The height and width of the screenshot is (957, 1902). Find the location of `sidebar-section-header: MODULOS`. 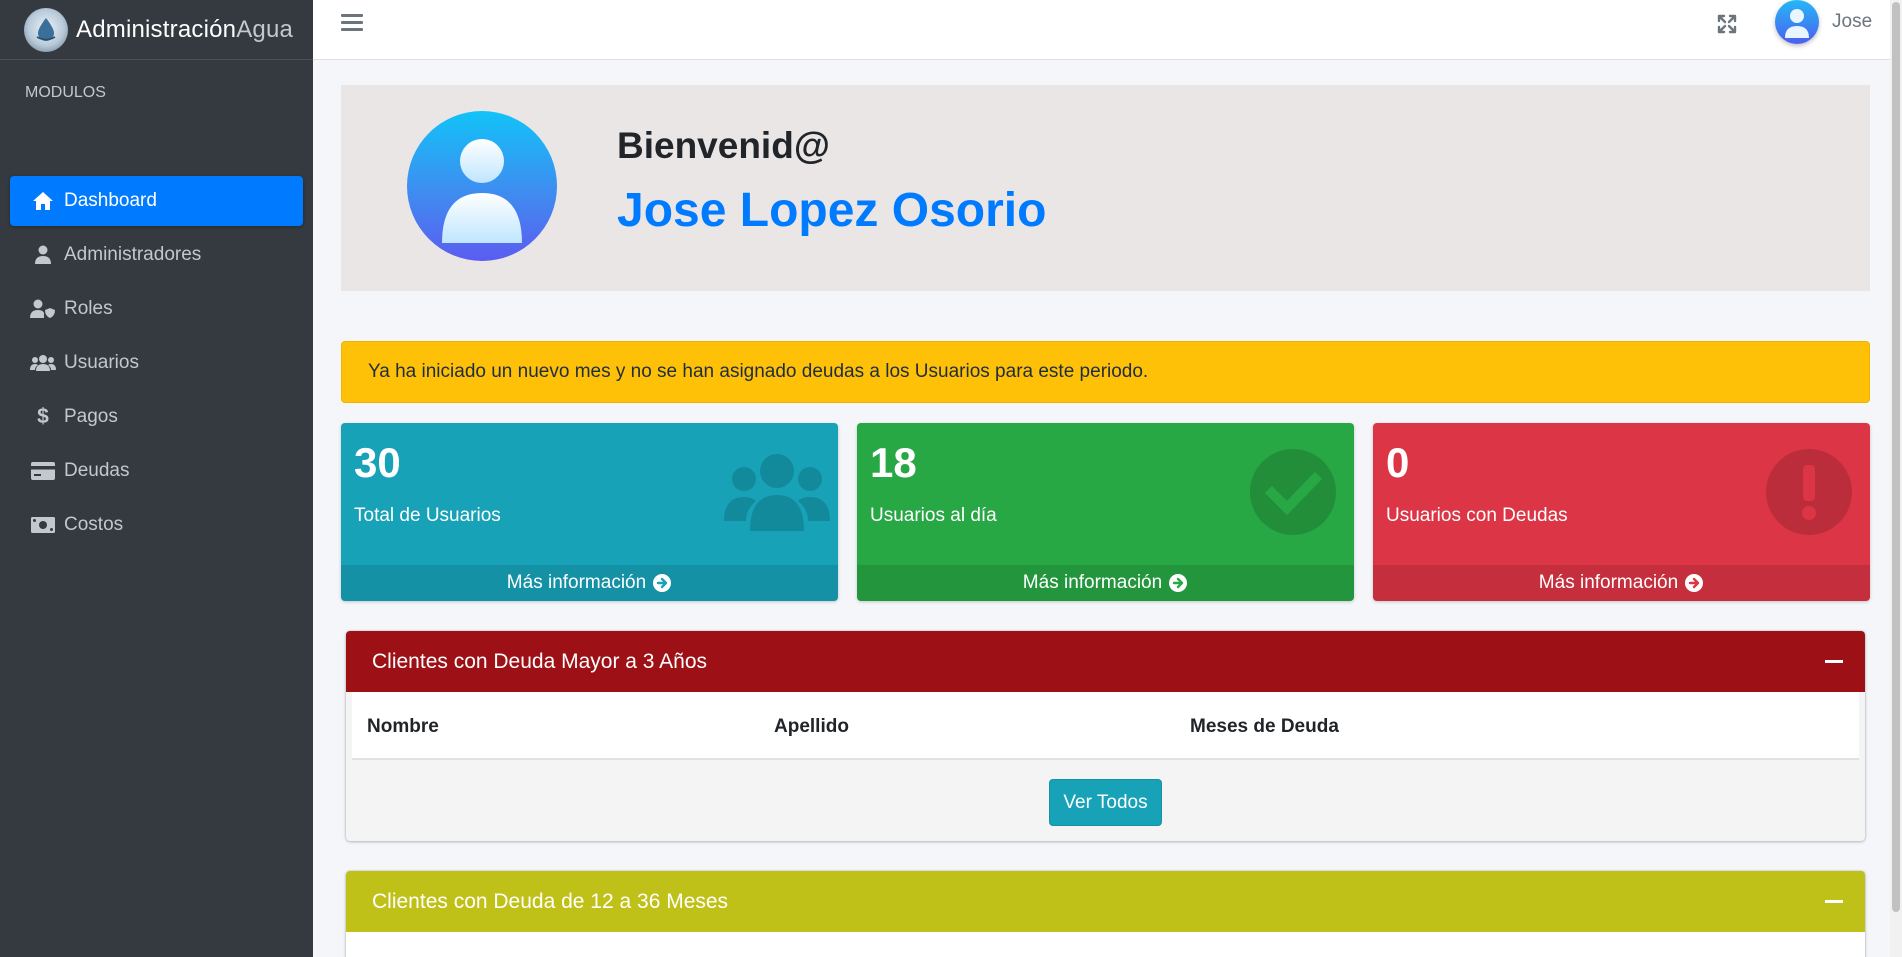

sidebar-section-header: MODULOS is located at coordinates (65, 92).